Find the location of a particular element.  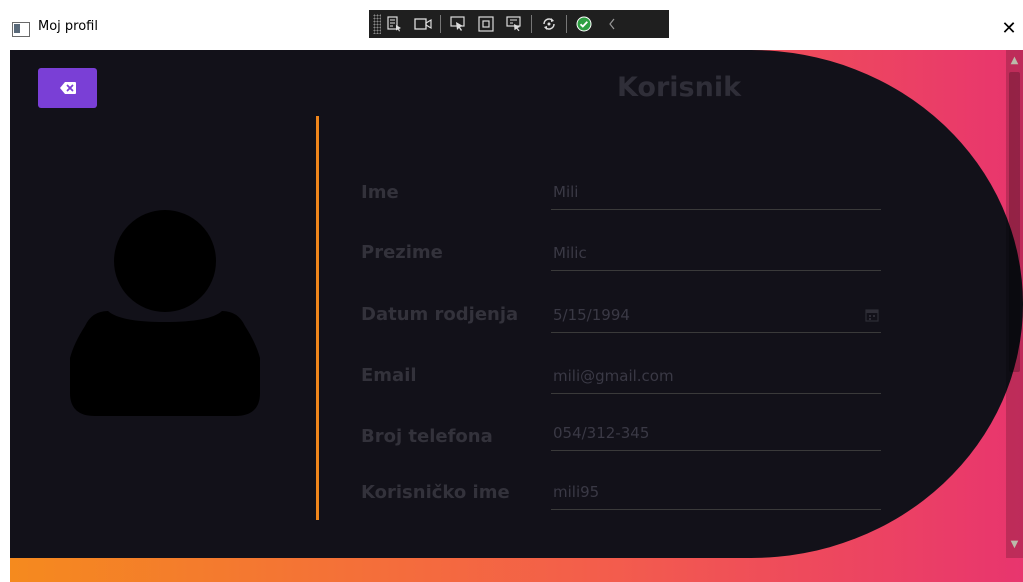

debug-toolbar is located at coordinates (519, 24).